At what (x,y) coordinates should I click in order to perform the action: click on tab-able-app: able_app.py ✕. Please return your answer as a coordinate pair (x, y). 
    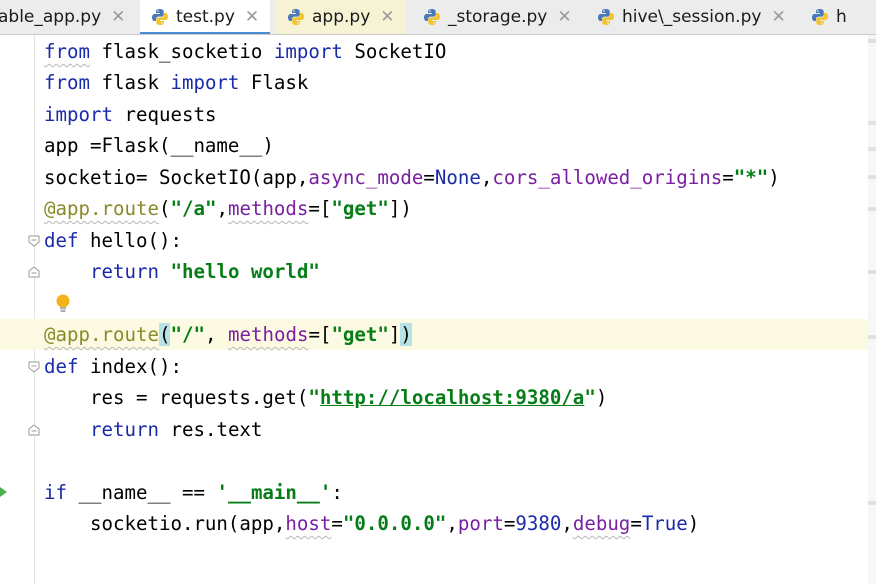
    Looking at the image, I should click on (69, 17).